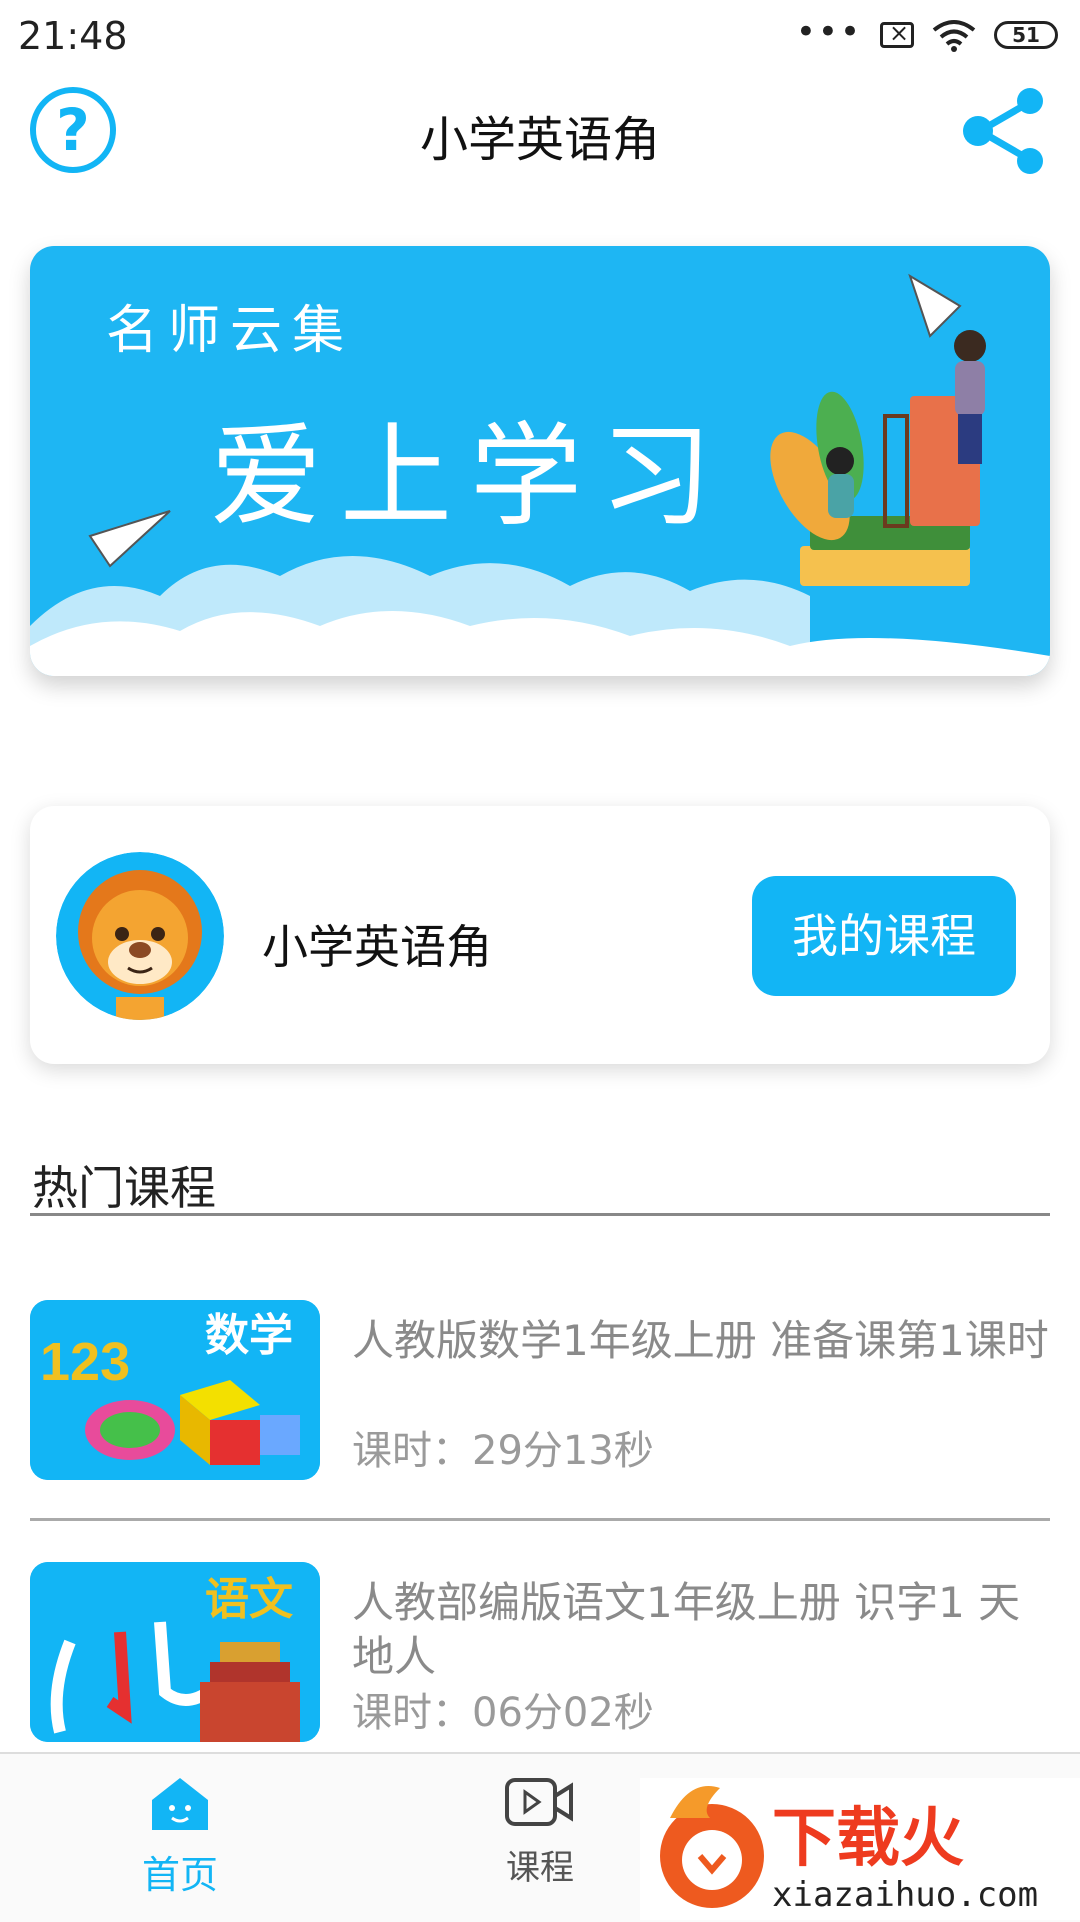 Image resolution: width=1080 pixels, height=1922 pixels. Describe the element at coordinates (1005, 131) in the screenshot. I see `share-icon` at that location.